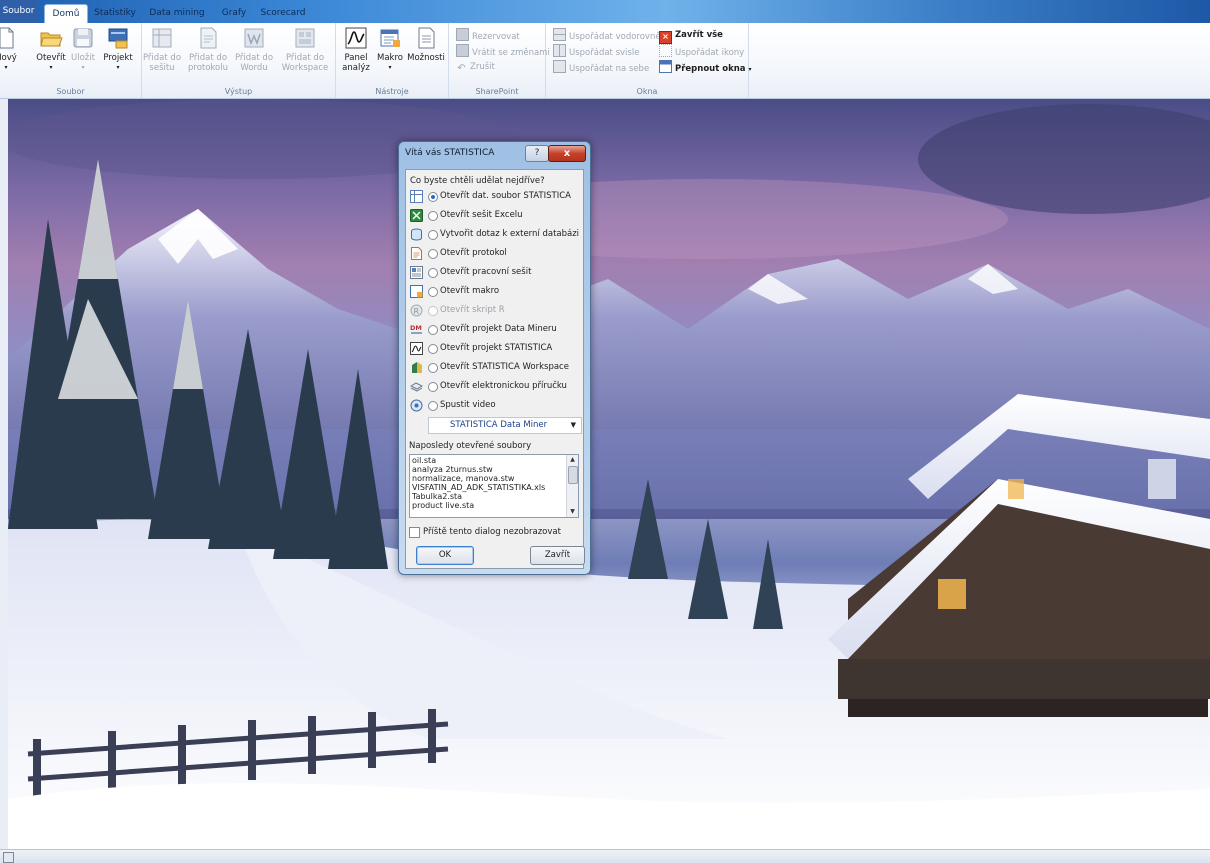  I want to click on options-label: Možnosti, so click(426, 58).